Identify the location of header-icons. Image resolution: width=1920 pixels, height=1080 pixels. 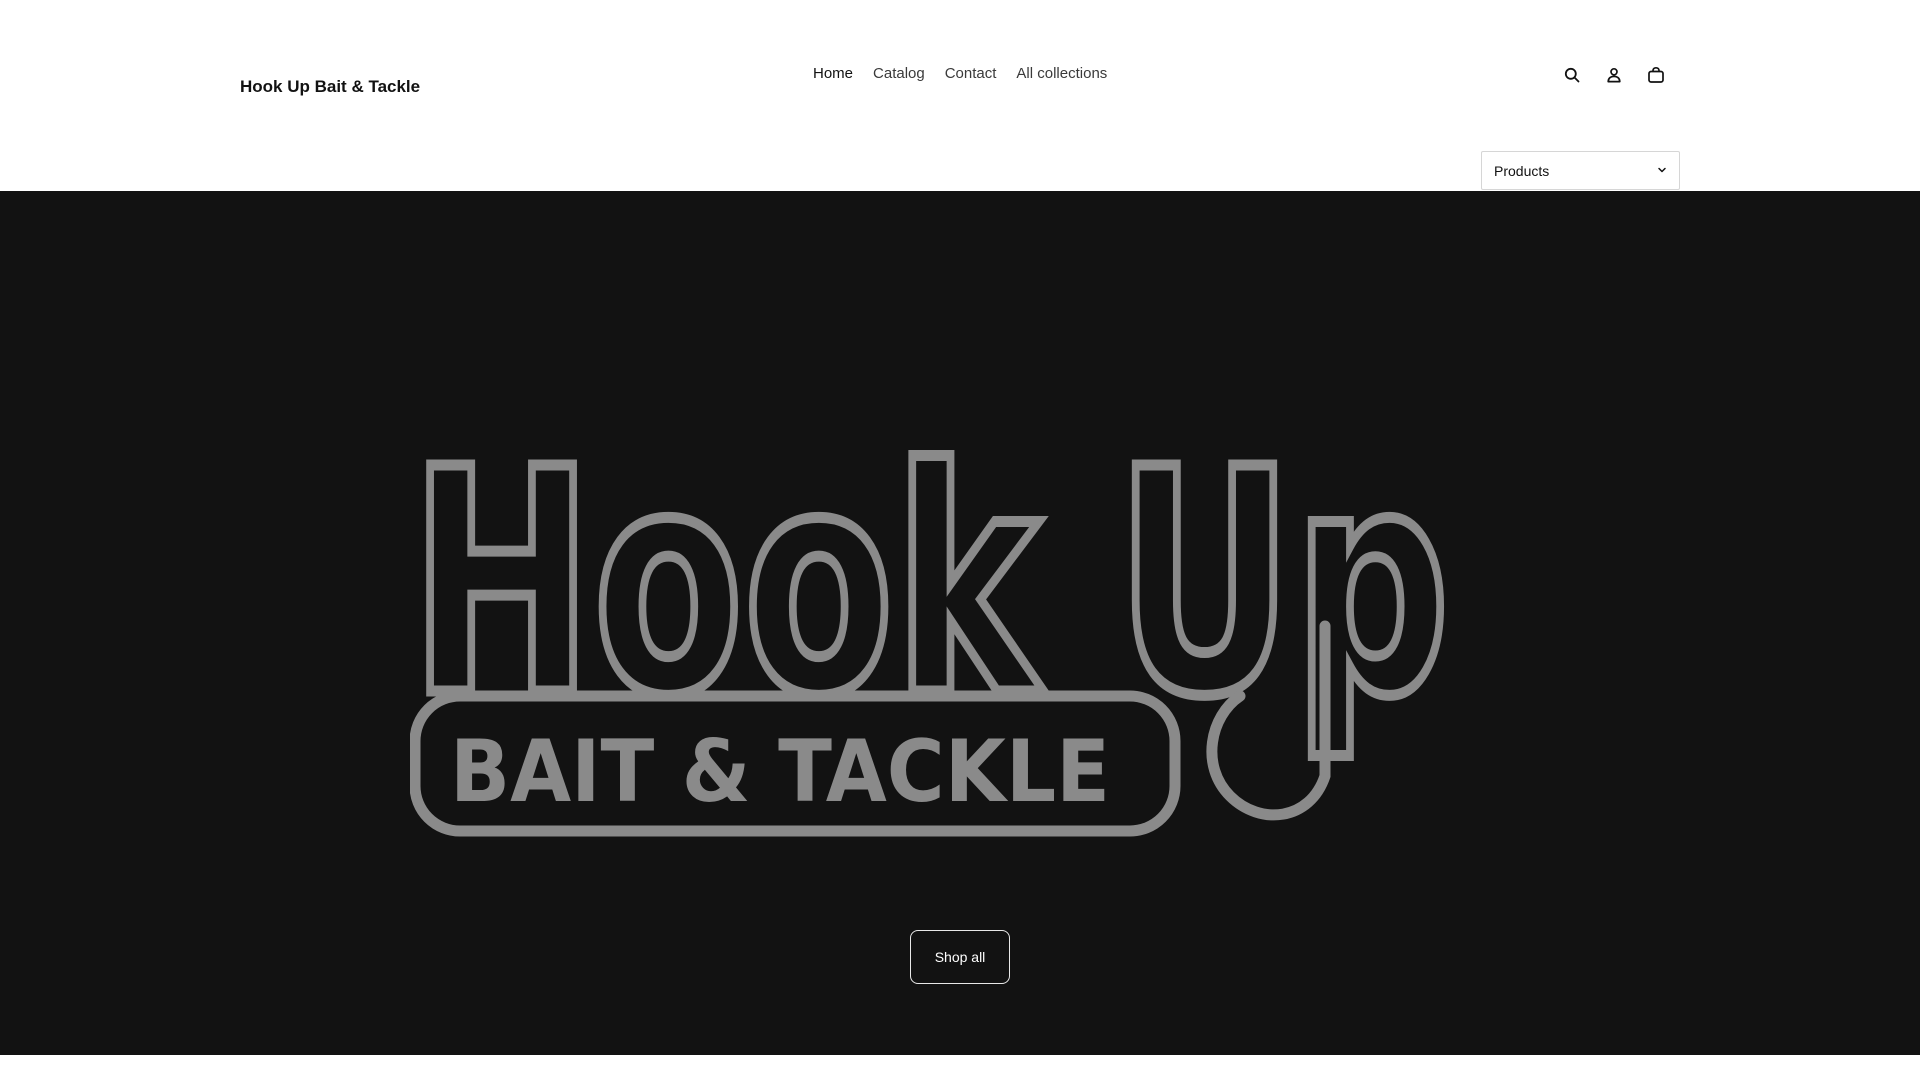
(1614, 75).